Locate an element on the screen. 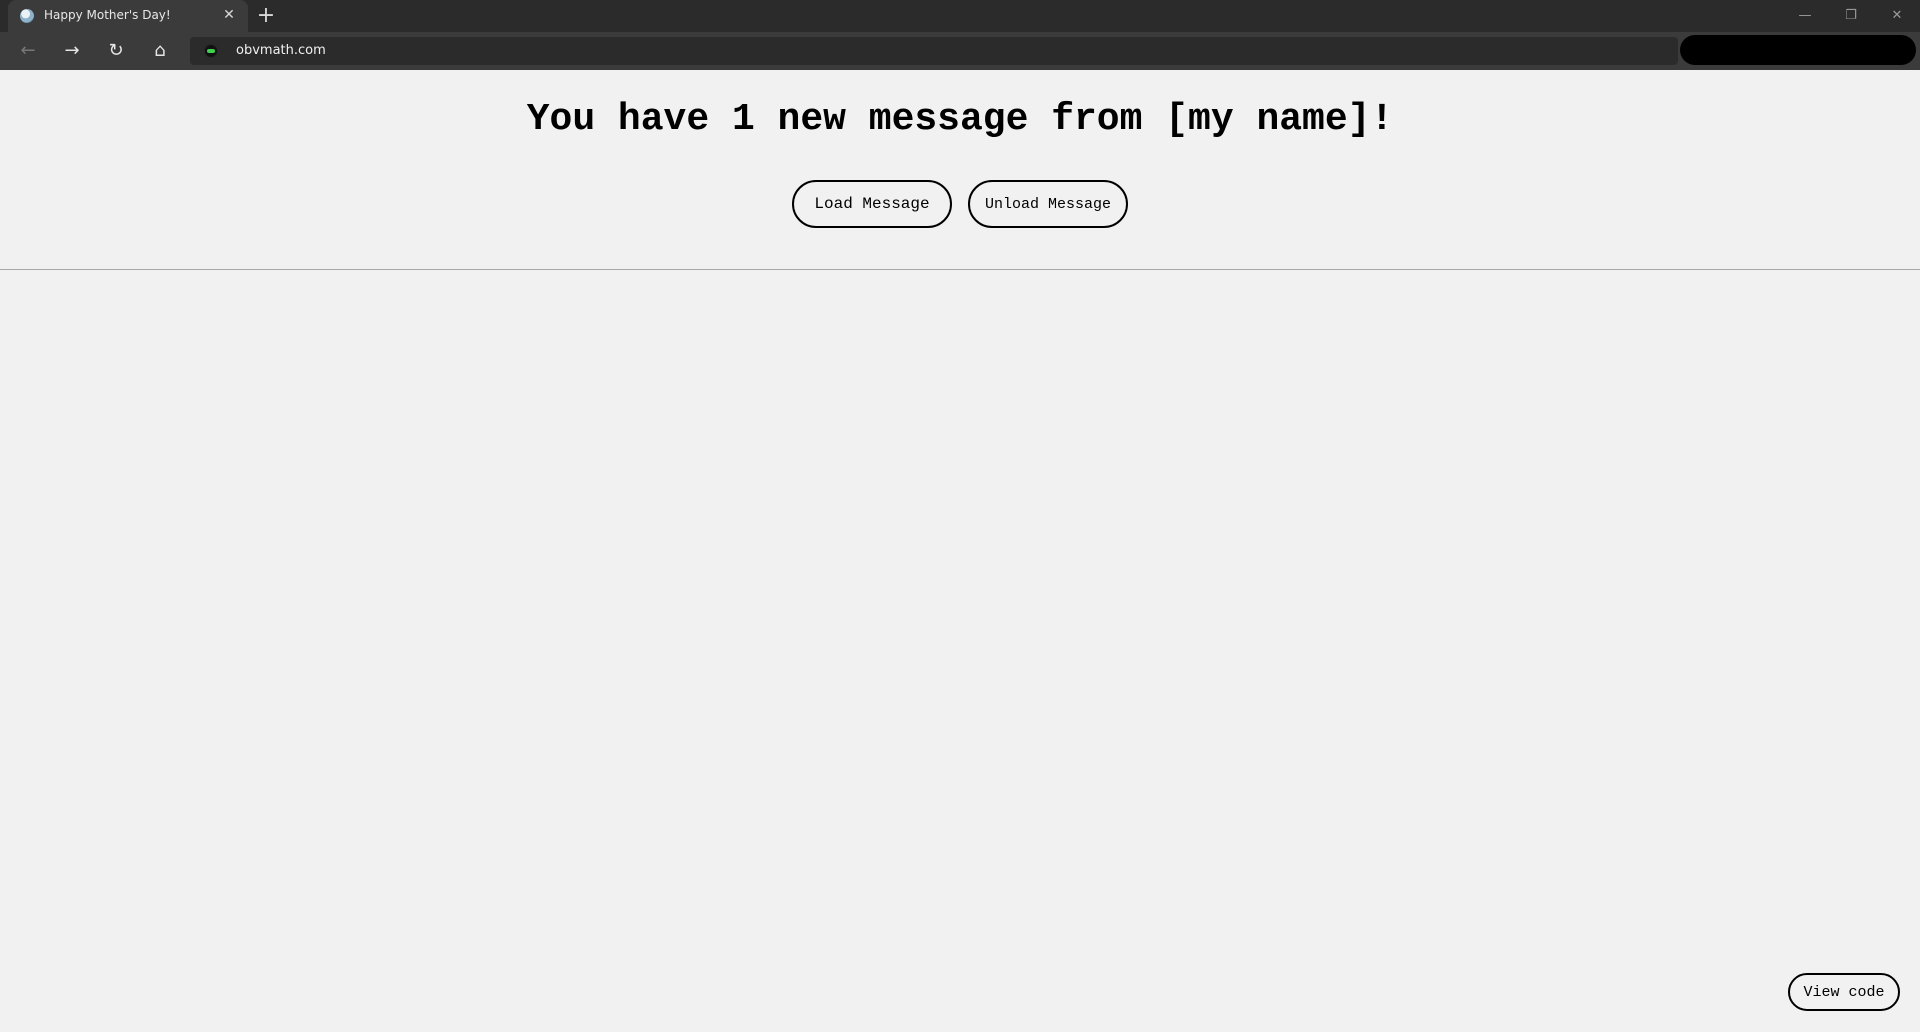 This screenshot has height=1032, width=1920. browser-titlebar: Happy Mother's Day! ✕ + — ❐ ✕ is located at coordinates (960, 16).